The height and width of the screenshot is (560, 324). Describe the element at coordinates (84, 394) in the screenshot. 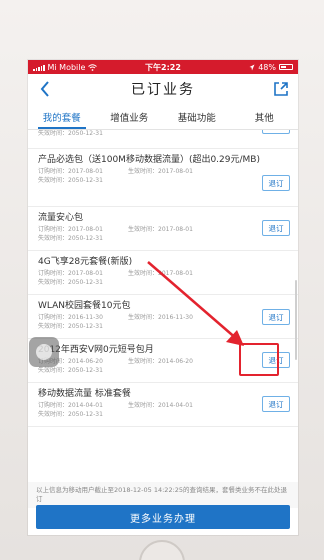

I see `item-name: 移动数据流量 标准套餐` at that location.